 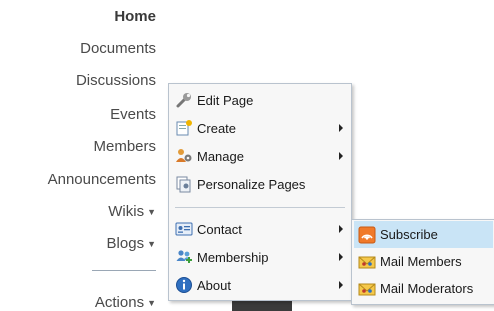 What do you see at coordinates (183, 184) in the screenshot?
I see `personalize-pages-icon` at bounding box center [183, 184].